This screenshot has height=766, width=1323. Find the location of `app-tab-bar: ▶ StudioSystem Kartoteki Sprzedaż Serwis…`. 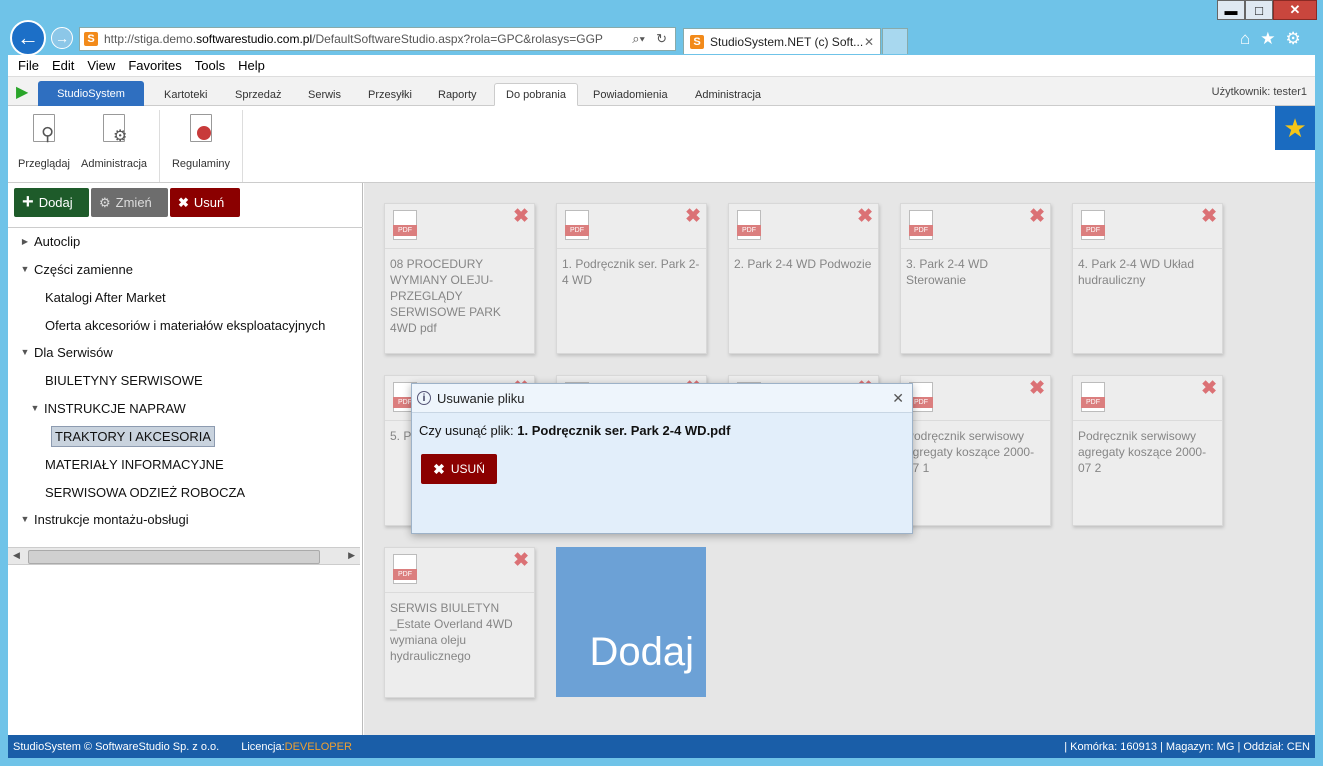

app-tab-bar: ▶ StudioSystem Kartoteki Sprzedaż Serwis… is located at coordinates (661, 91).